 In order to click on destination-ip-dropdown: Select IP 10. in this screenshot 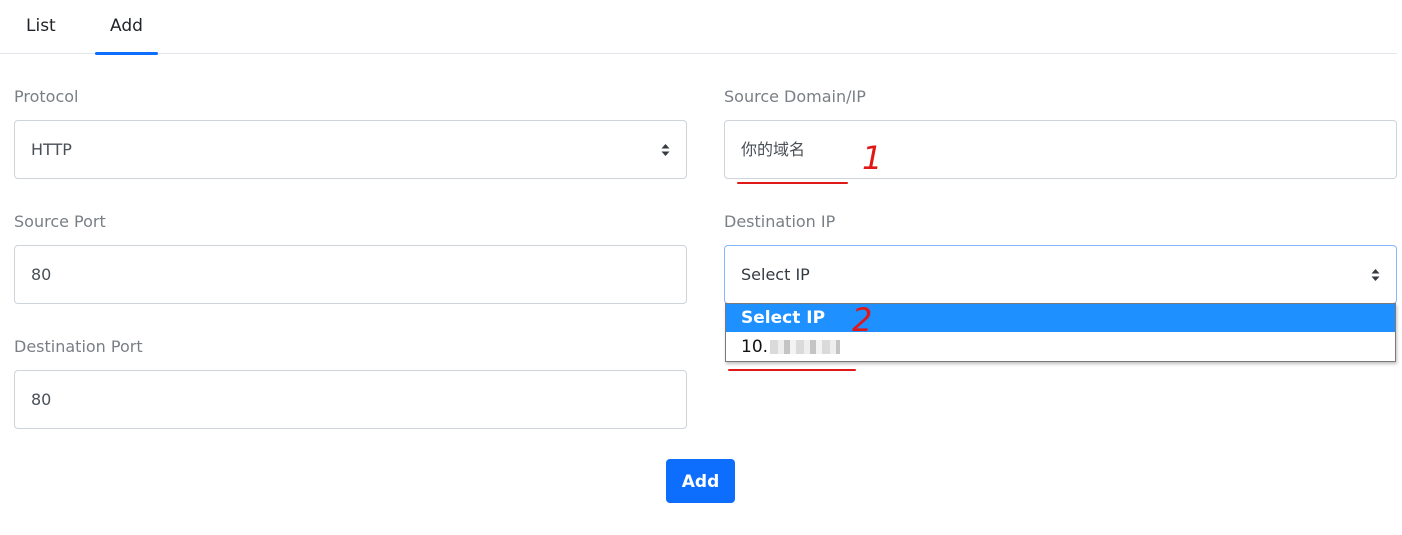, I will do `click(1060, 332)`.